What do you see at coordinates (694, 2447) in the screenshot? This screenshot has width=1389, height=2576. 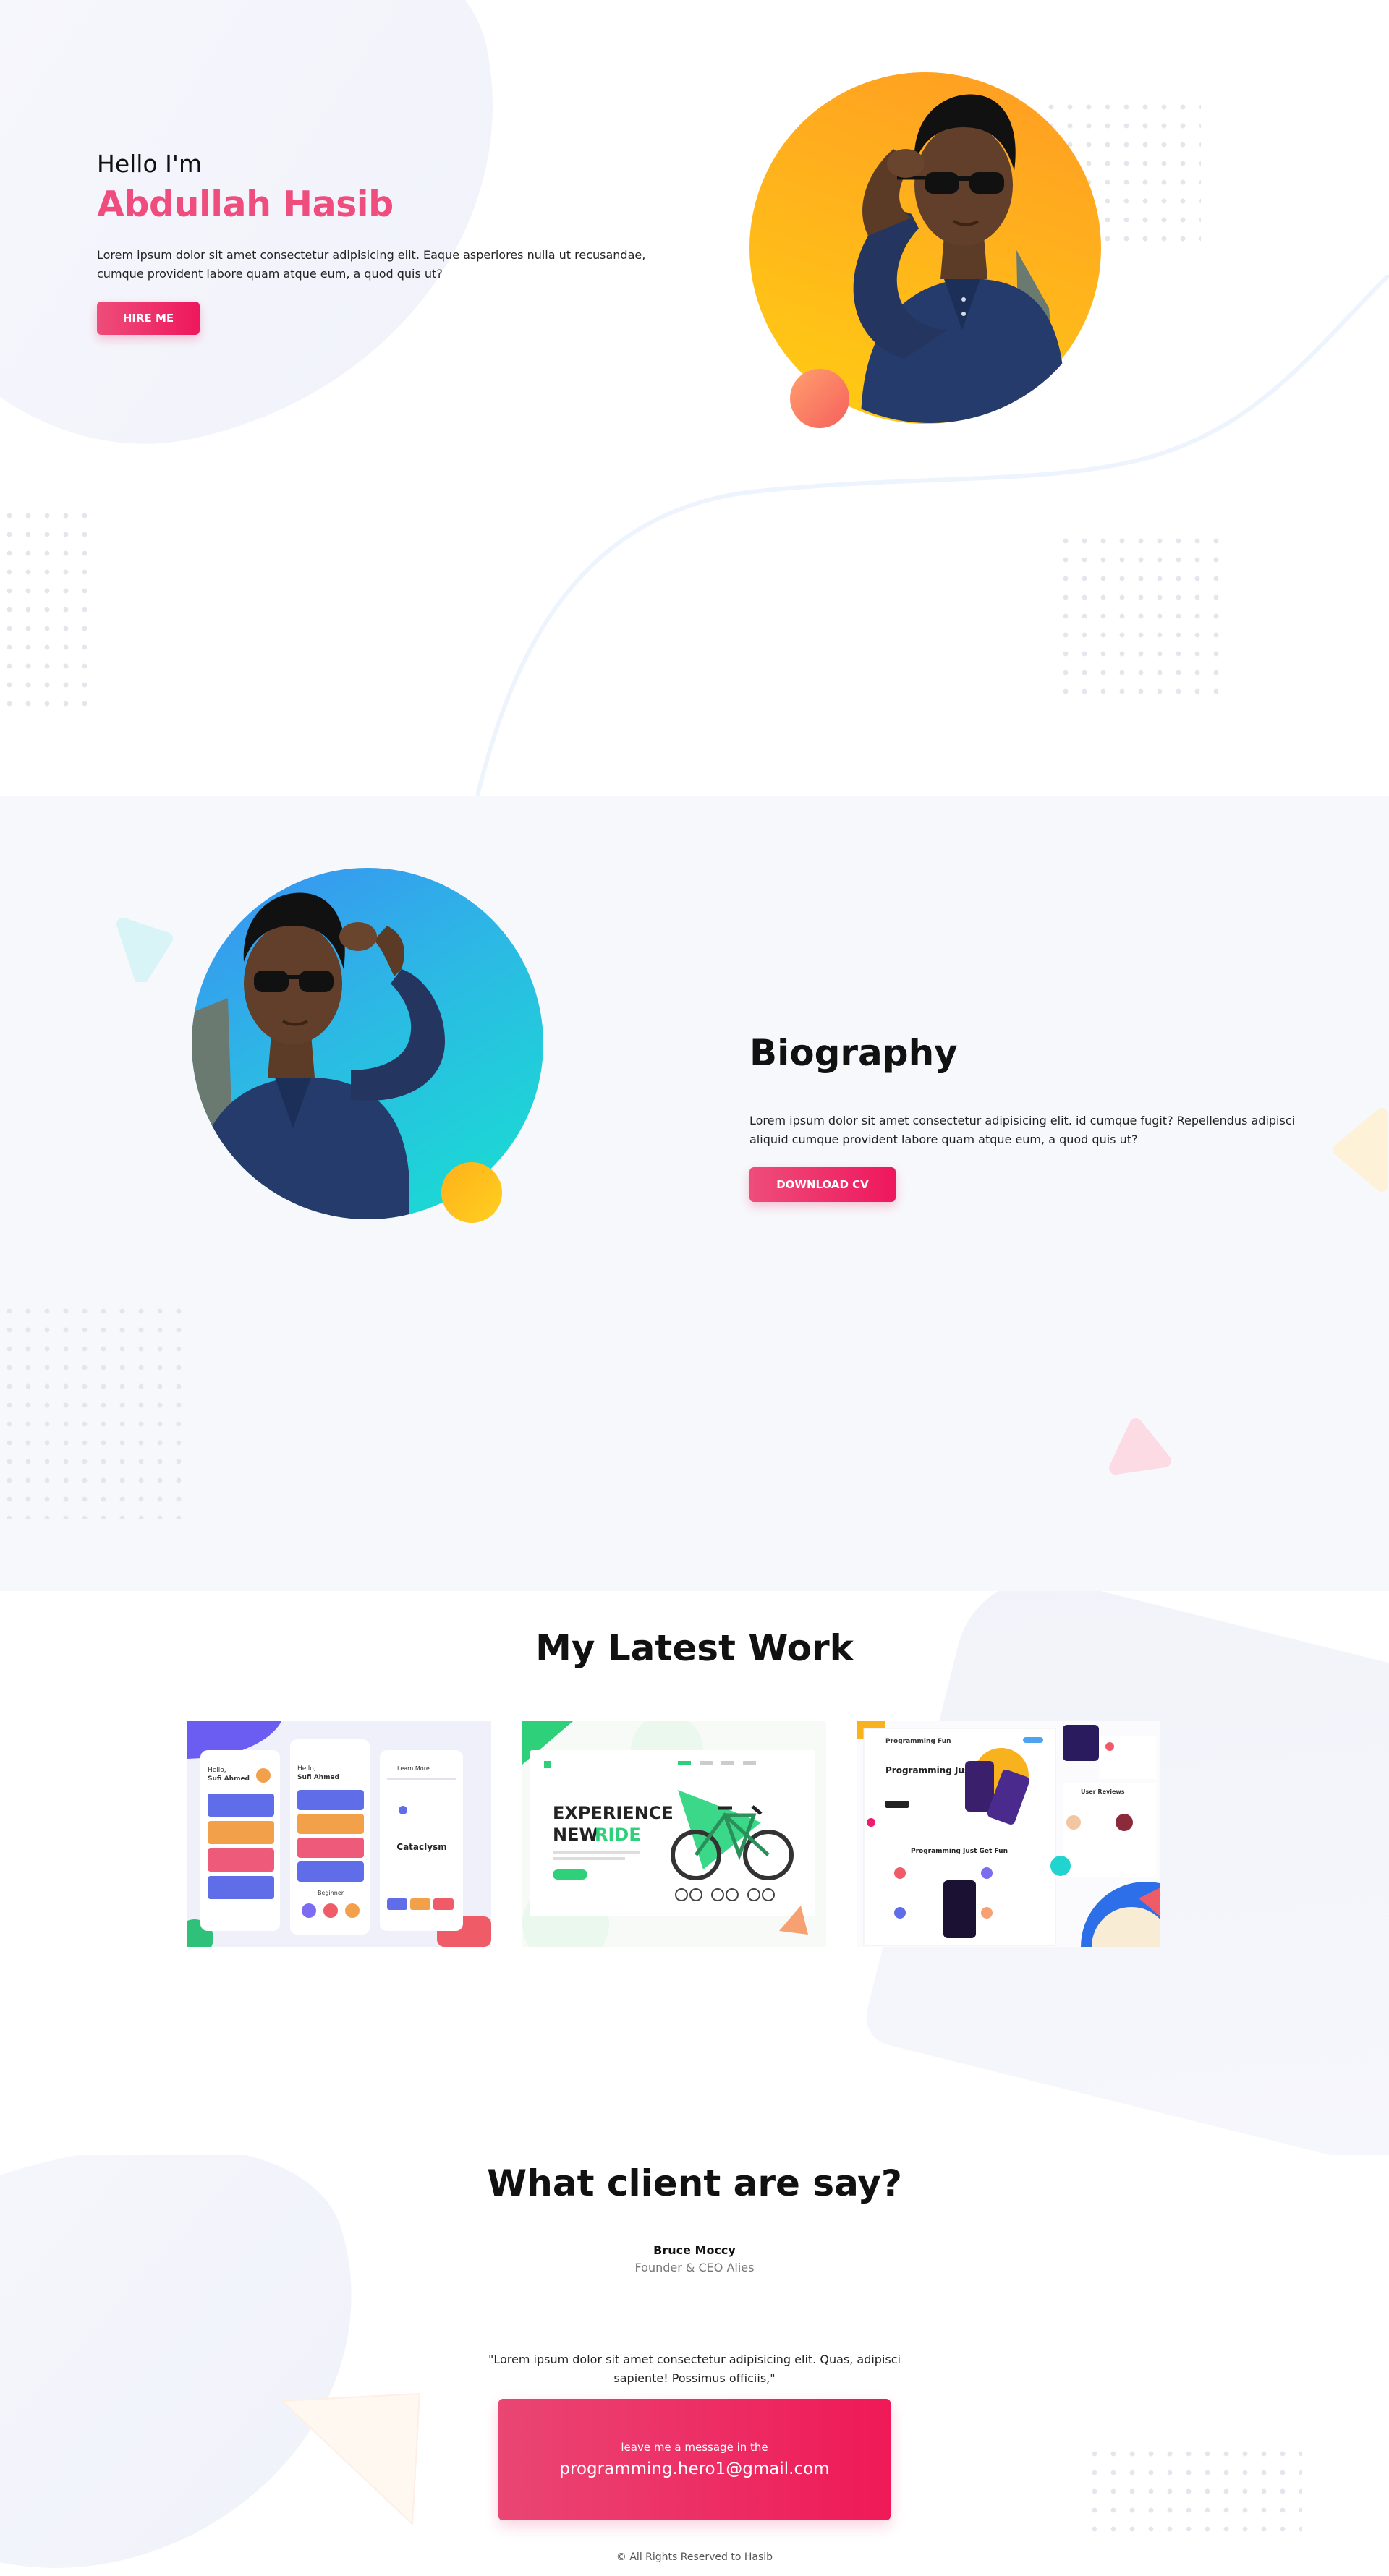 I see `contact-label: leave me a message in the` at bounding box center [694, 2447].